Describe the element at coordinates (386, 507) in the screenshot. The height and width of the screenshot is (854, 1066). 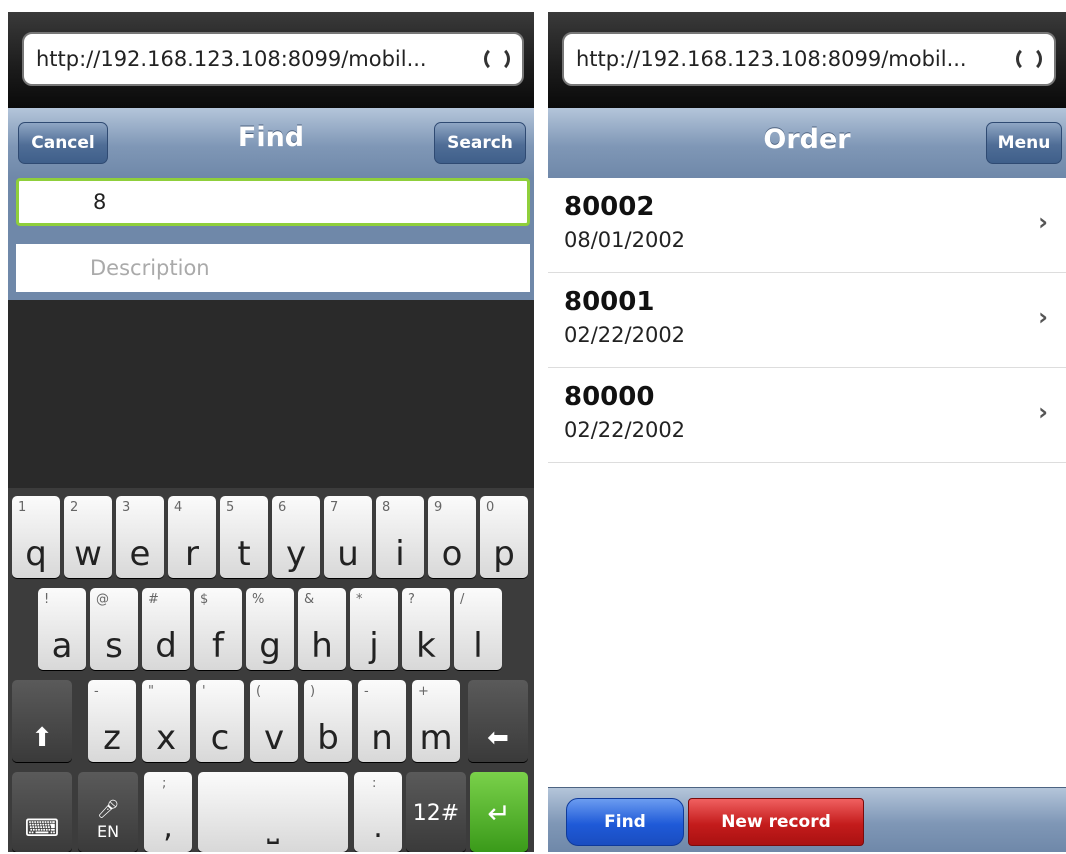
I see `key-hint: 8` at that location.